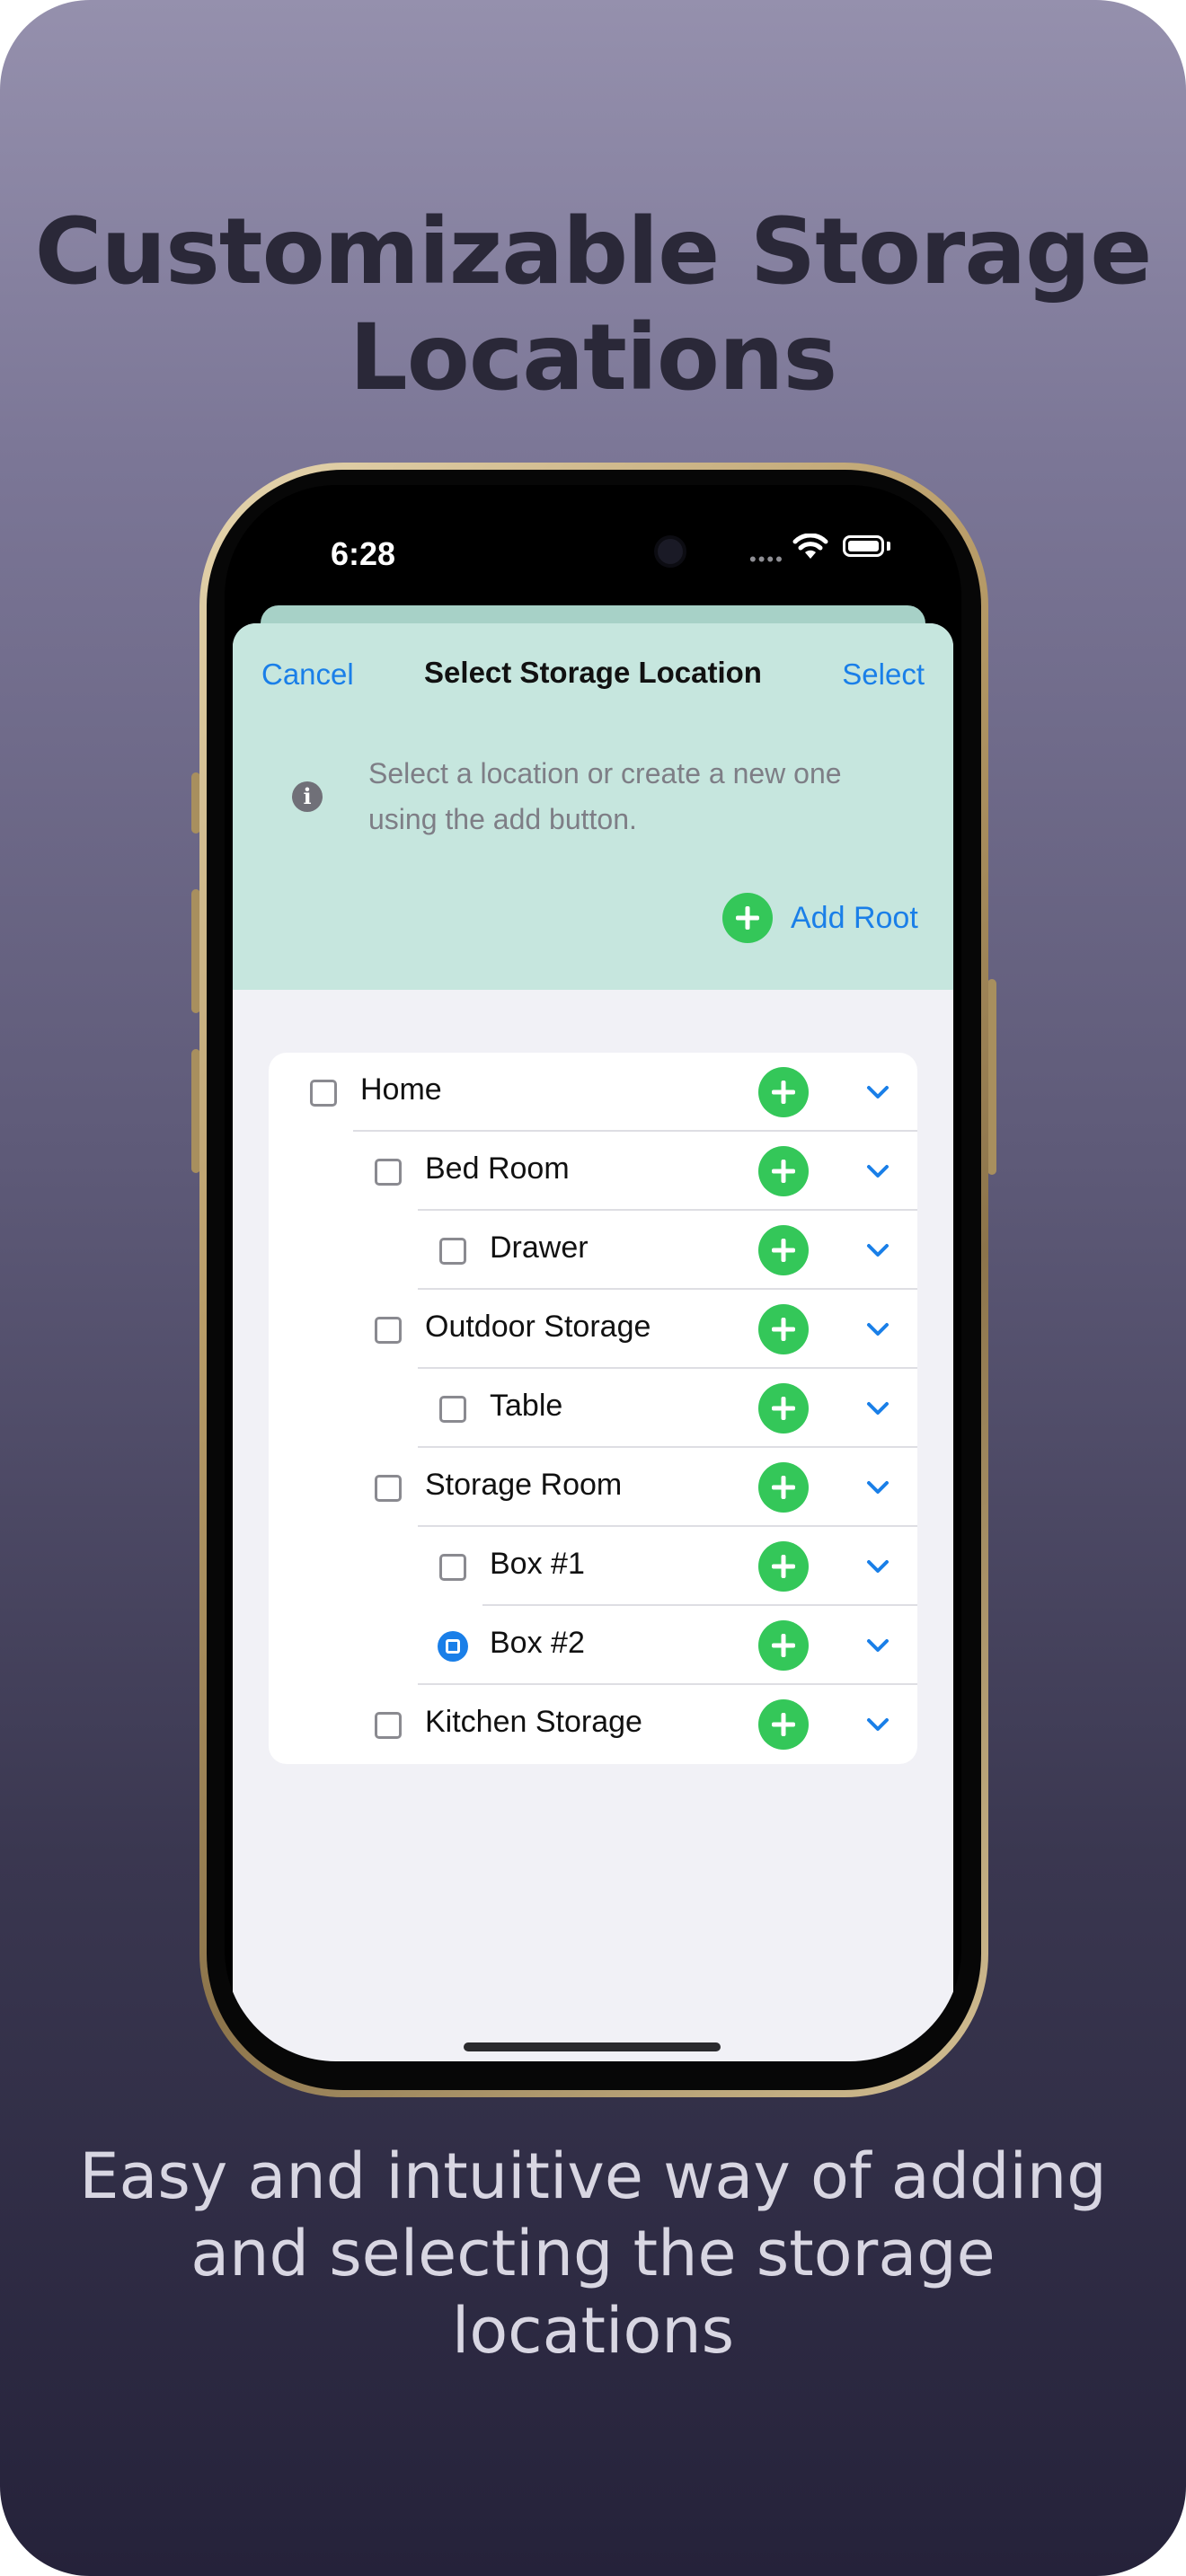 The height and width of the screenshot is (2576, 1186). Describe the element at coordinates (888, 546) in the screenshot. I see `battery-tip` at that location.